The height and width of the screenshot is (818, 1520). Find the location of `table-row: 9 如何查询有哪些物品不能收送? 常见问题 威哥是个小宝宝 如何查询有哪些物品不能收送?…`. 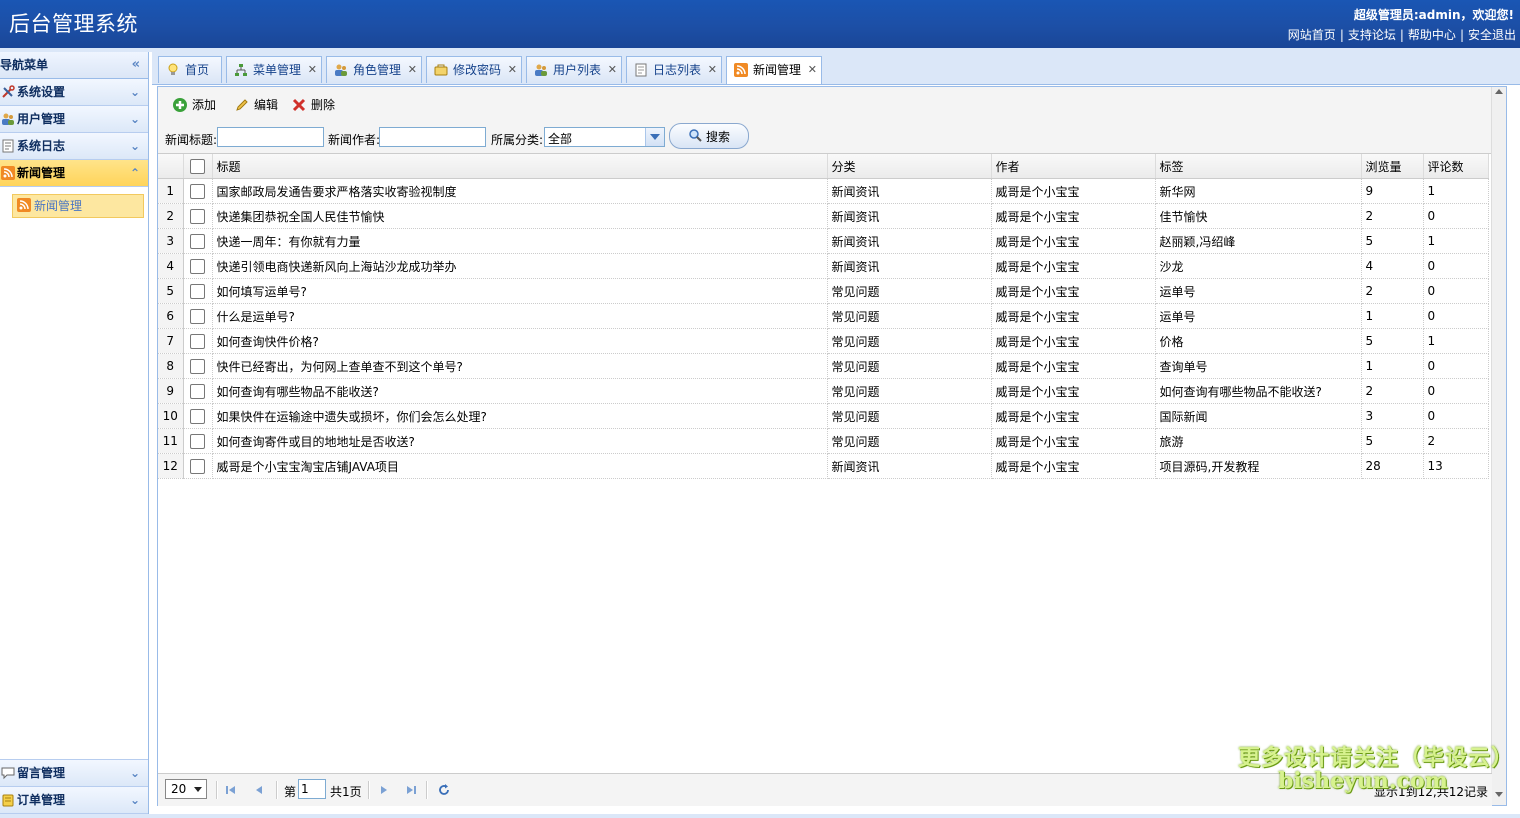

table-row: 9 如何查询有哪些物品不能收送? 常见问题 威哥是个小宝宝 如何查询有哪些物品不能收送?… is located at coordinates (823, 391).